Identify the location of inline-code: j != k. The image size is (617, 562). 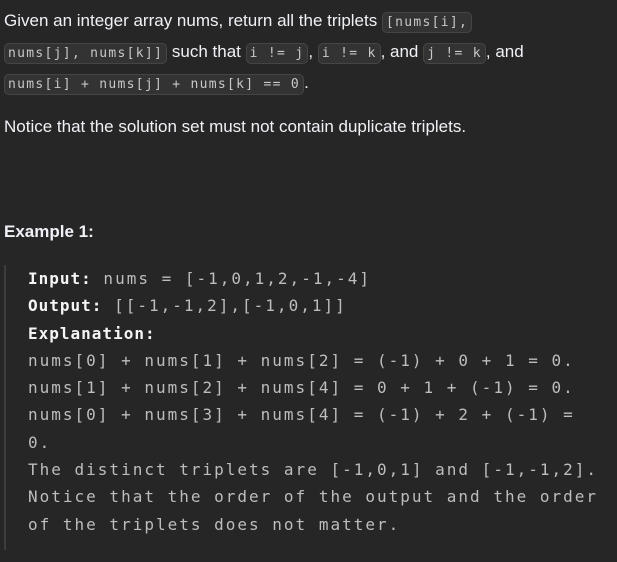
(454, 53).